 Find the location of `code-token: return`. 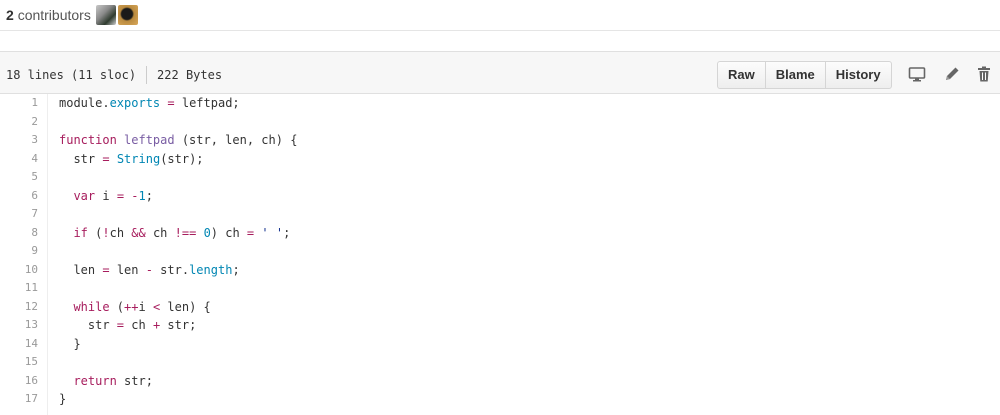

code-token: return is located at coordinates (95, 380).